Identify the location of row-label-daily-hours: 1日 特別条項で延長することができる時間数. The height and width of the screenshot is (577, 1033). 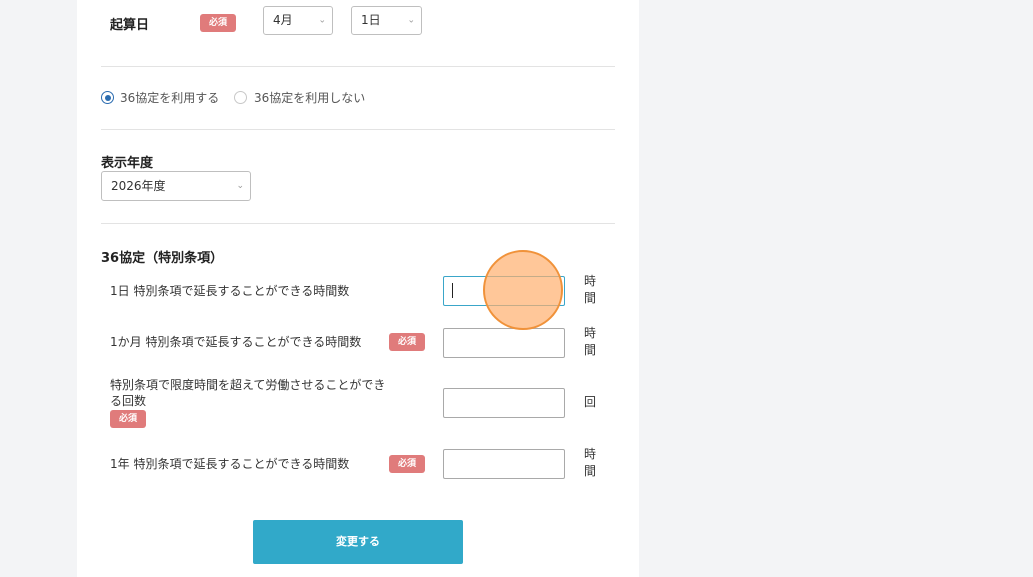
(230, 291).